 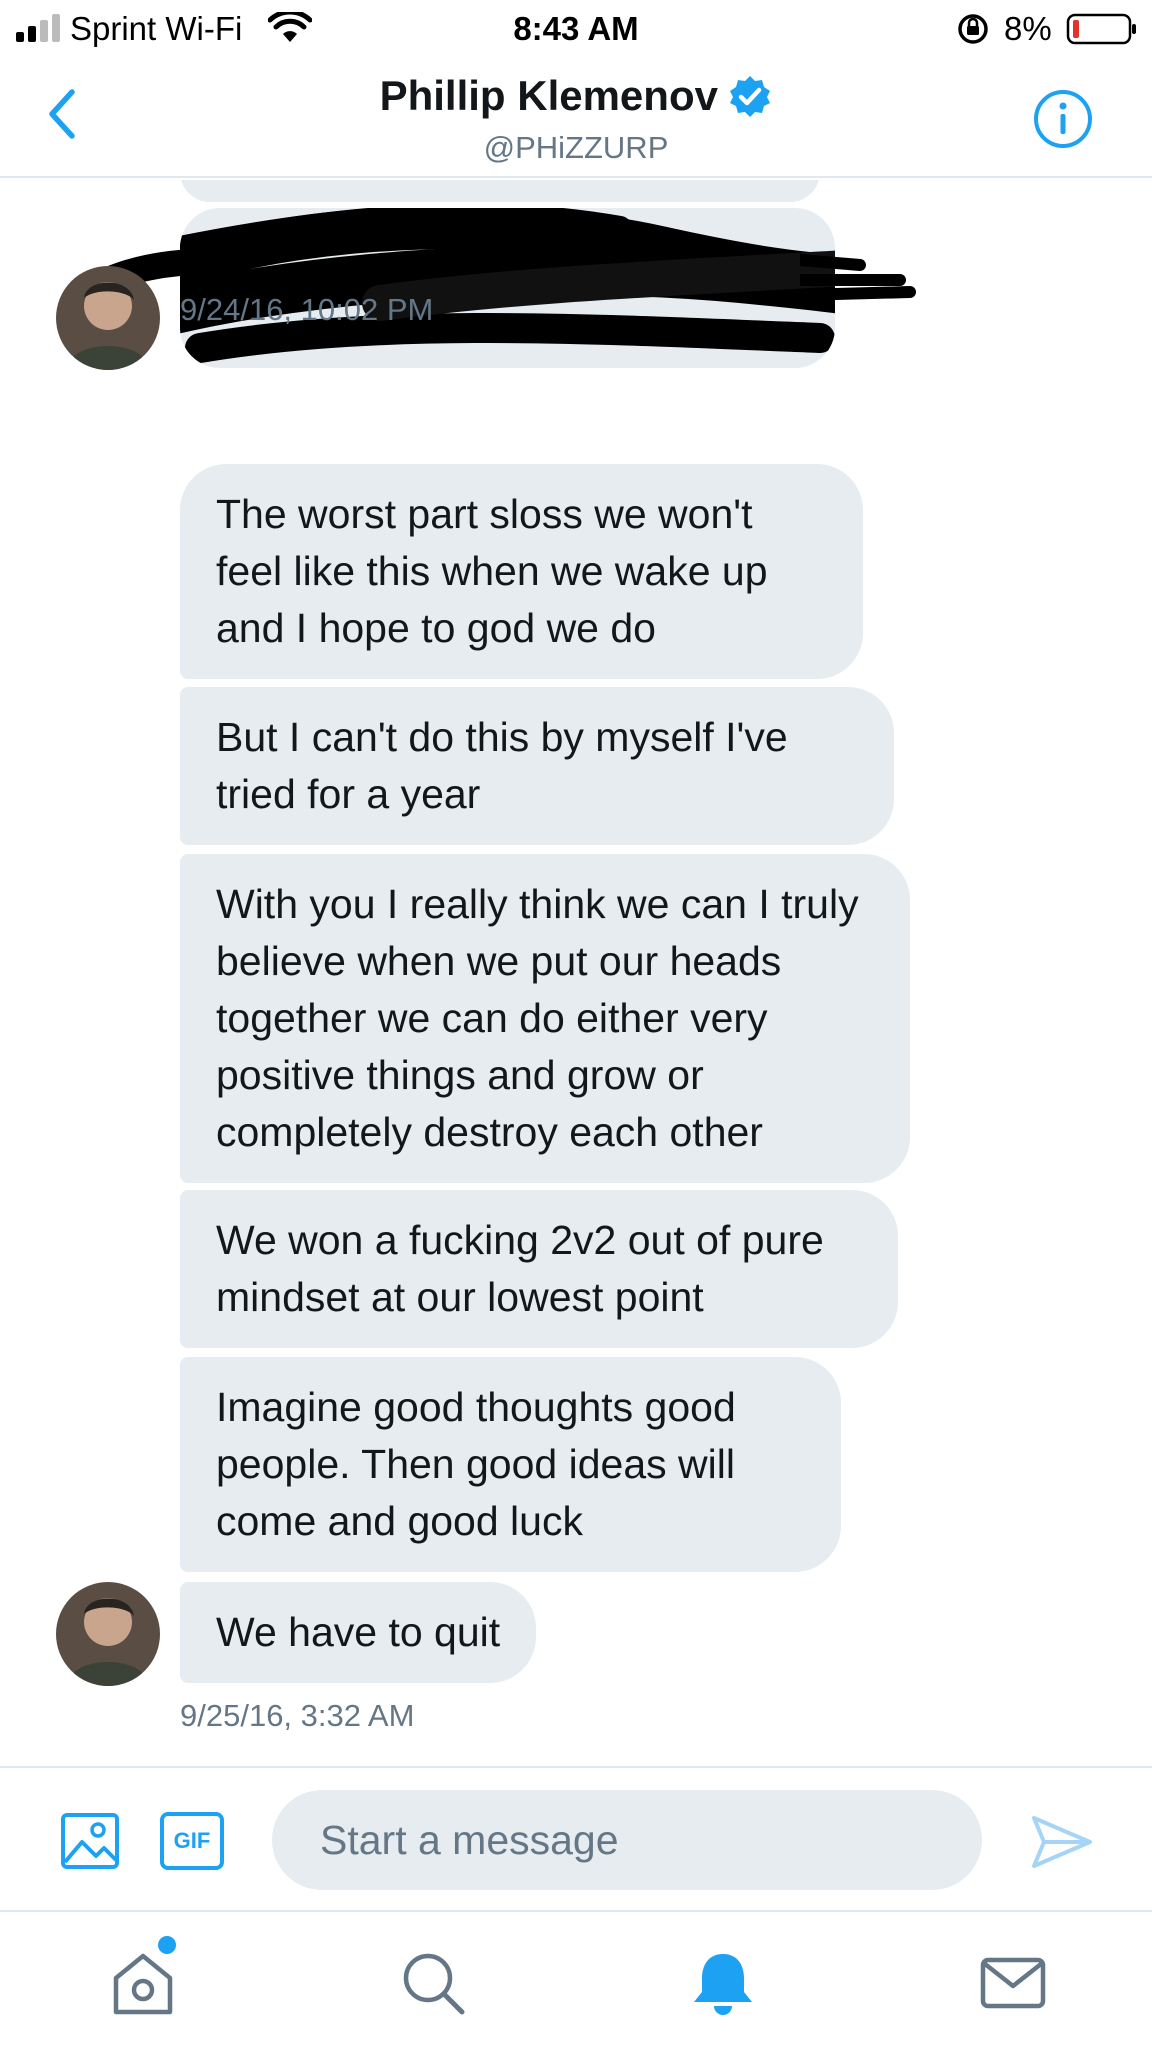 What do you see at coordinates (500, 191) in the screenshot?
I see `message-bubble-partial` at bounding box center [500, 191].